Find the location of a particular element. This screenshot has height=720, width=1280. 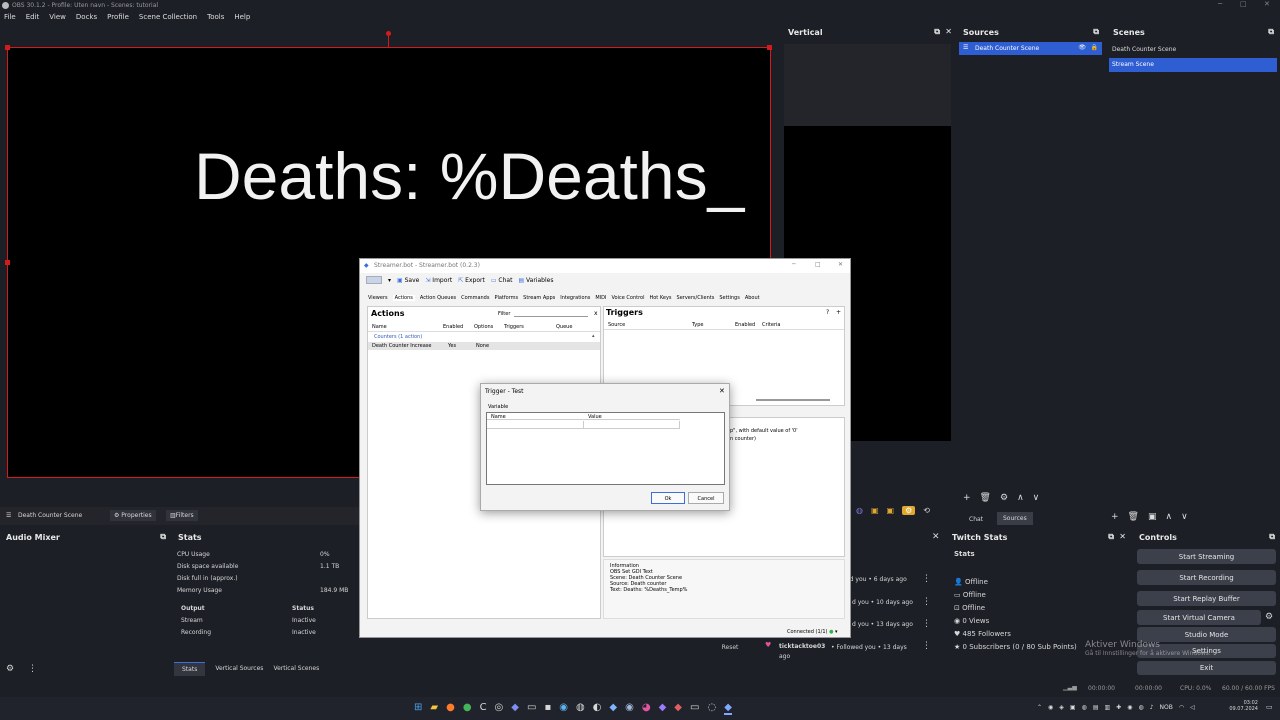

tab-chat: Chat is located at coordinates (976, 519).